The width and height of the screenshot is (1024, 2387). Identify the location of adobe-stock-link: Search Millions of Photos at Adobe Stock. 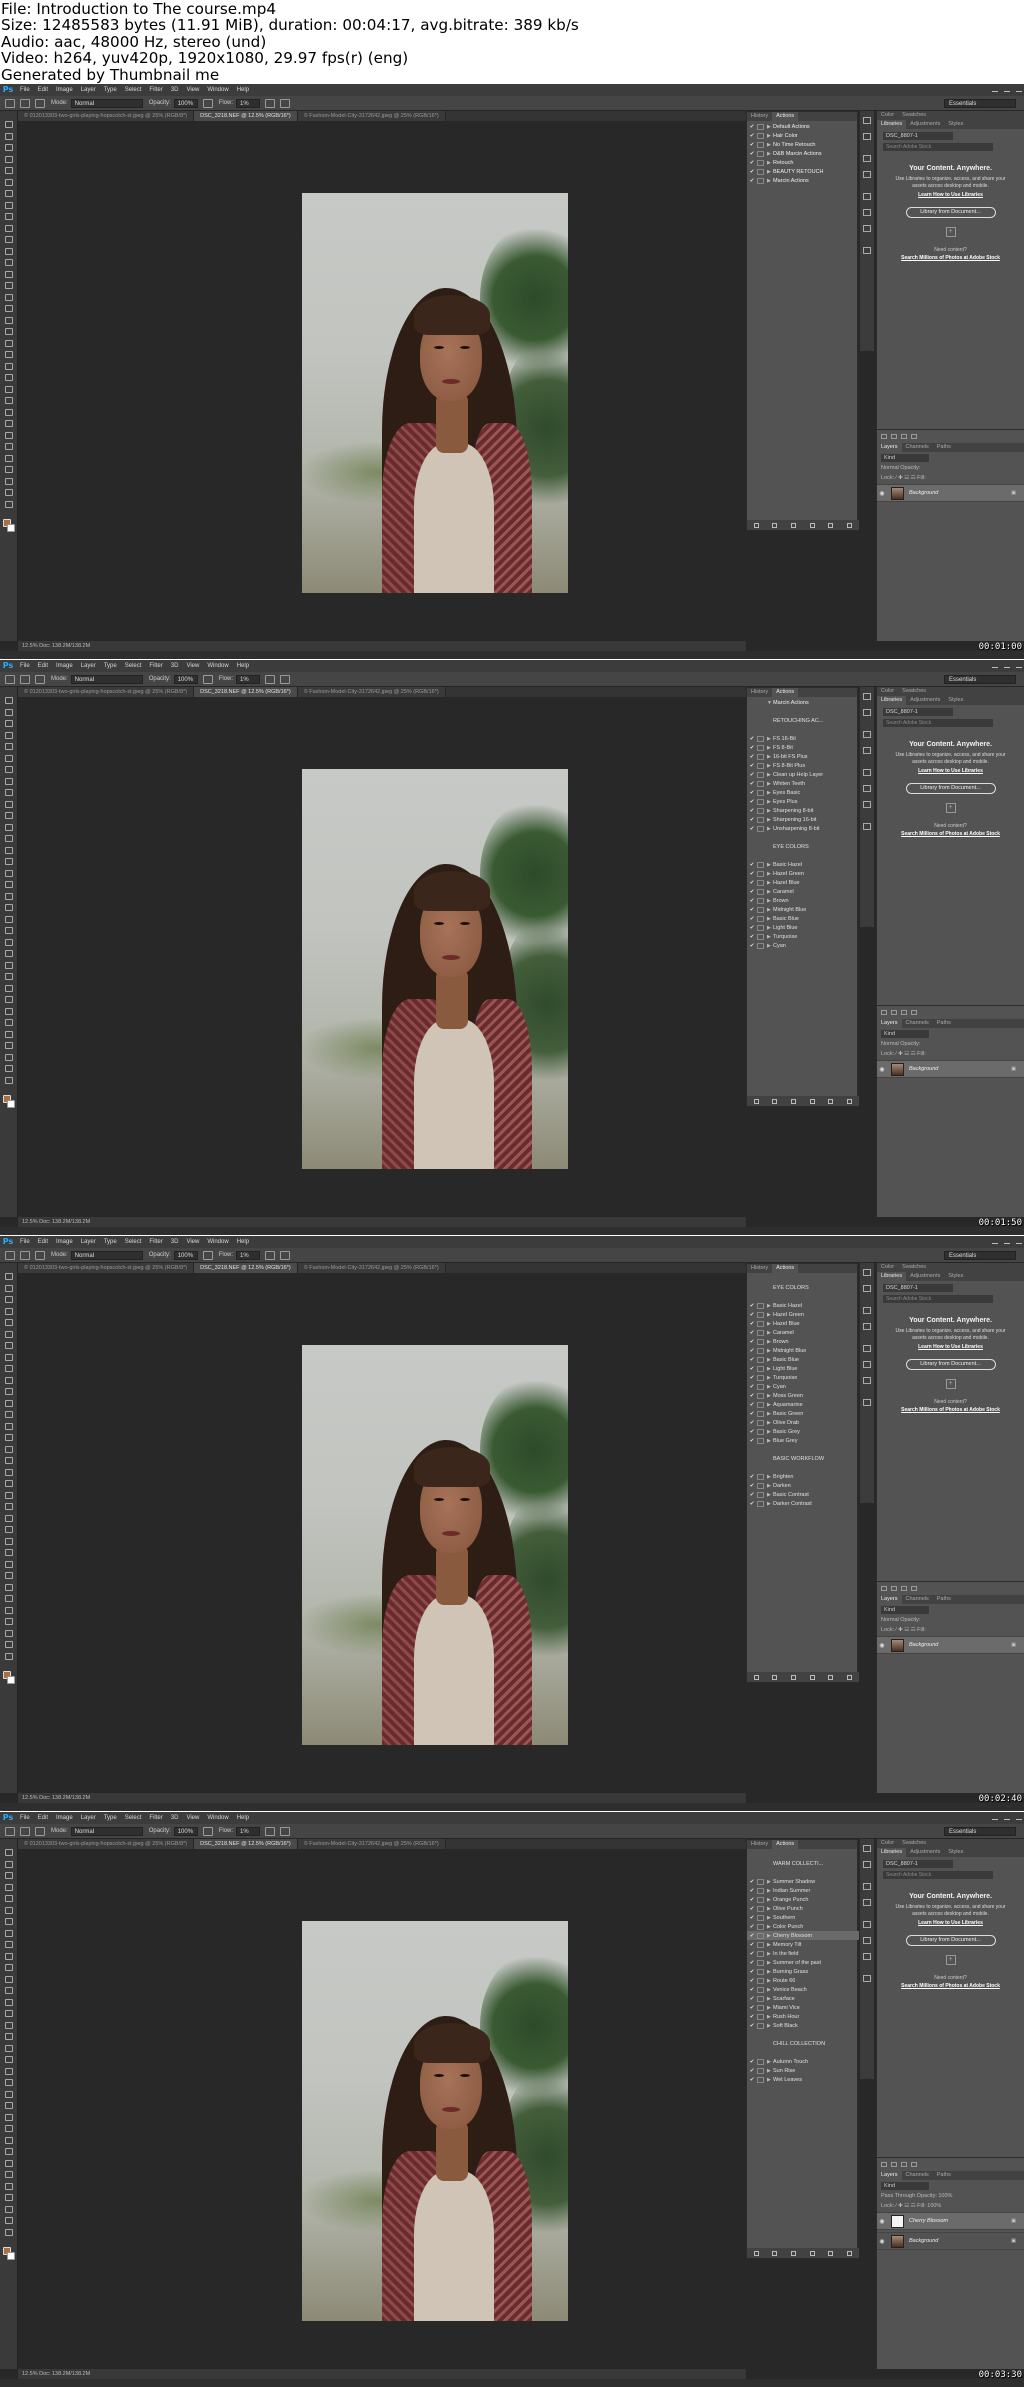
(950, 258).